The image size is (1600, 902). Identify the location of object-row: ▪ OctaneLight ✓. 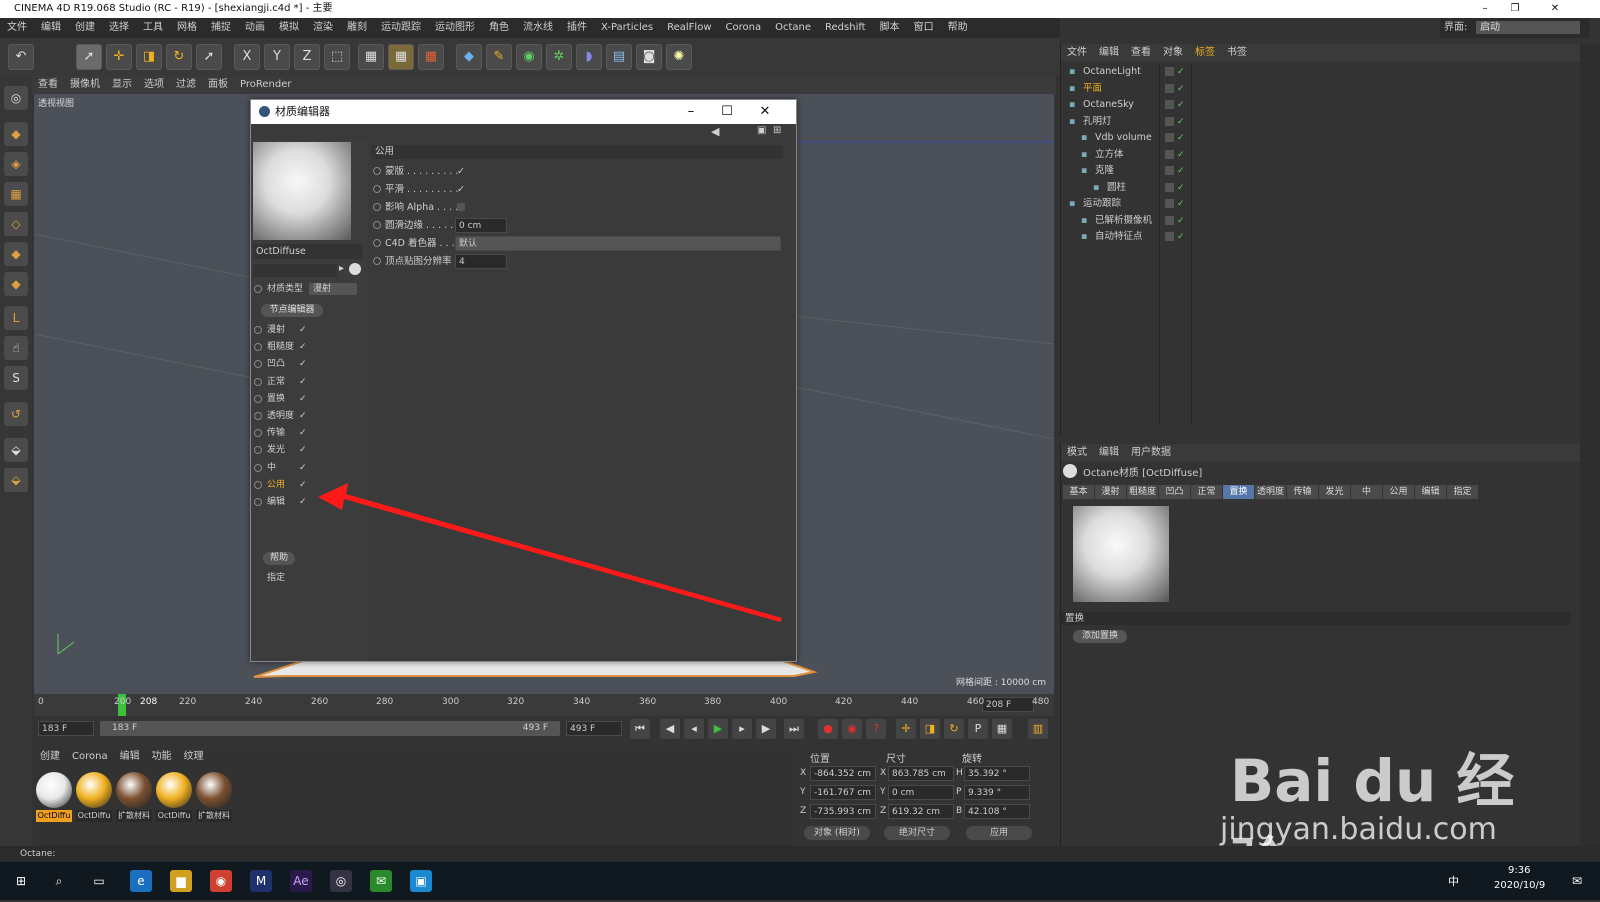
(1321, 72).